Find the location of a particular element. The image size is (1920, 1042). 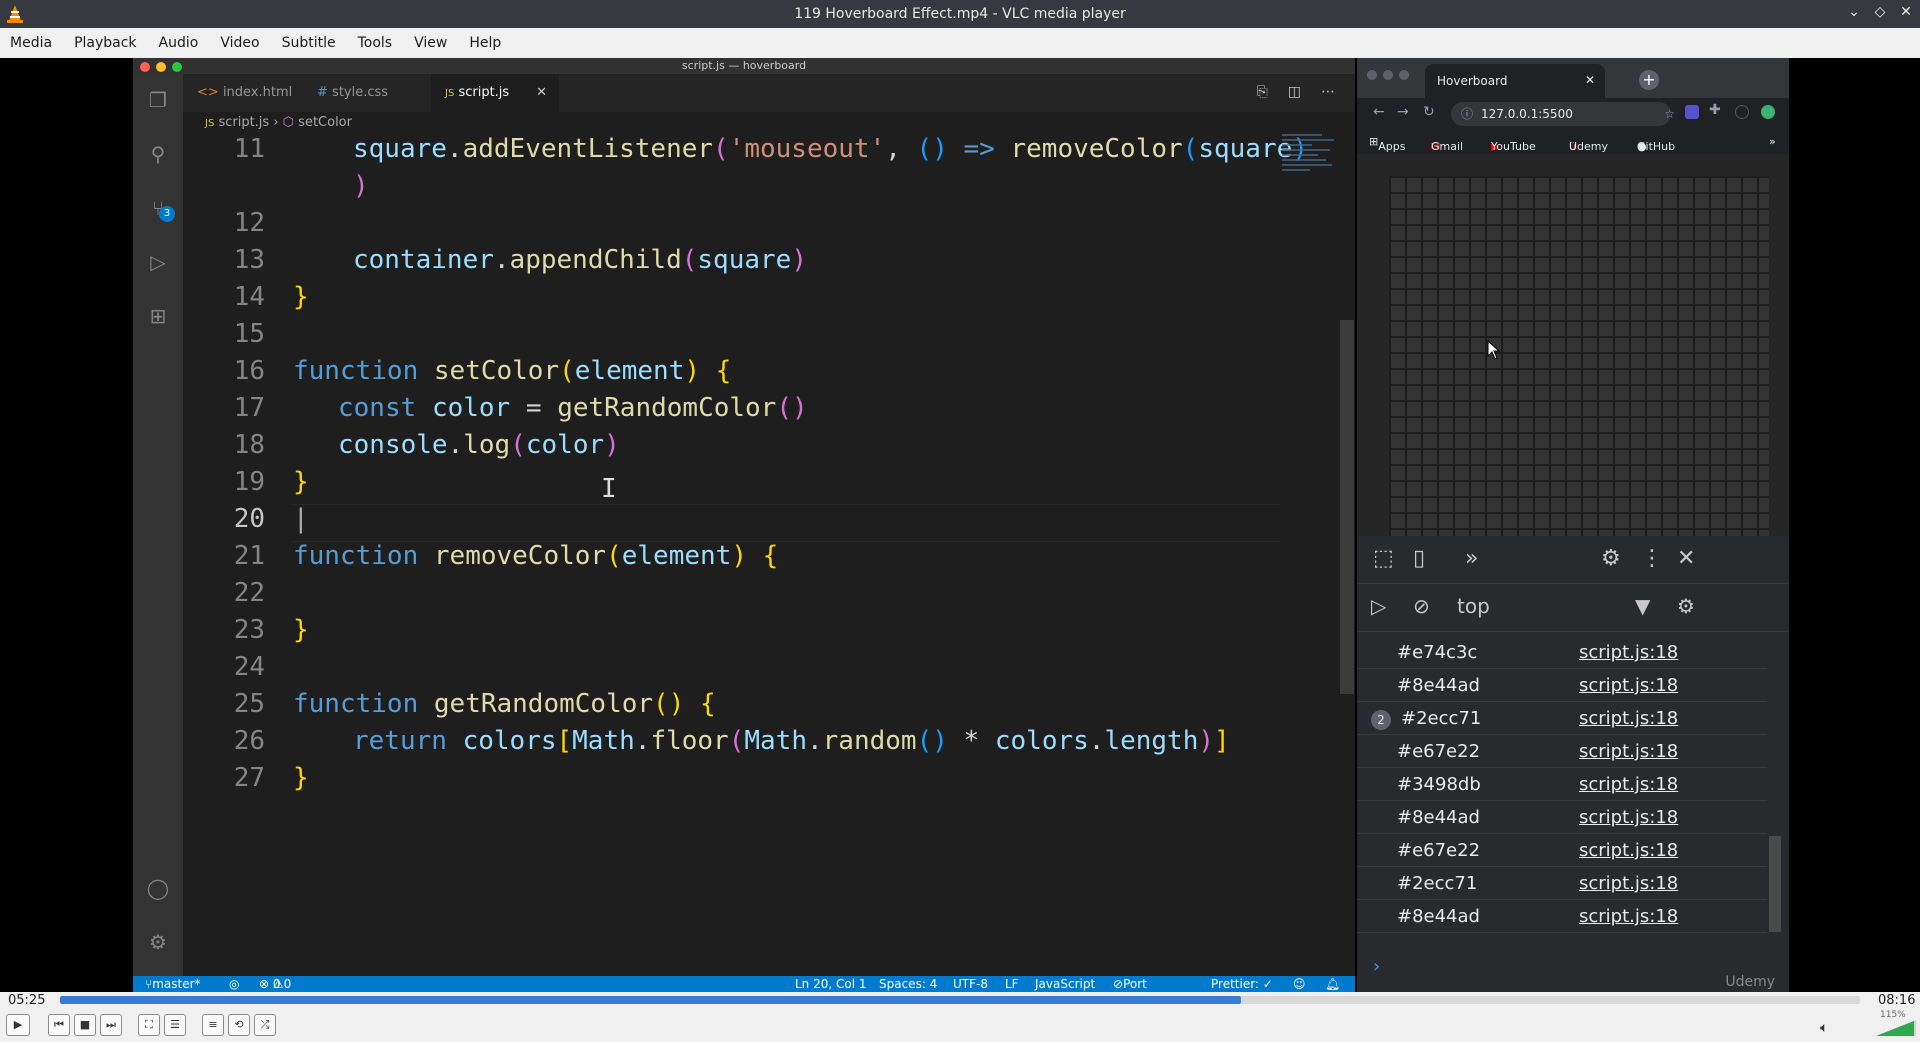

minimize-icon: ⌄ is located at coordinates (1854, 12).